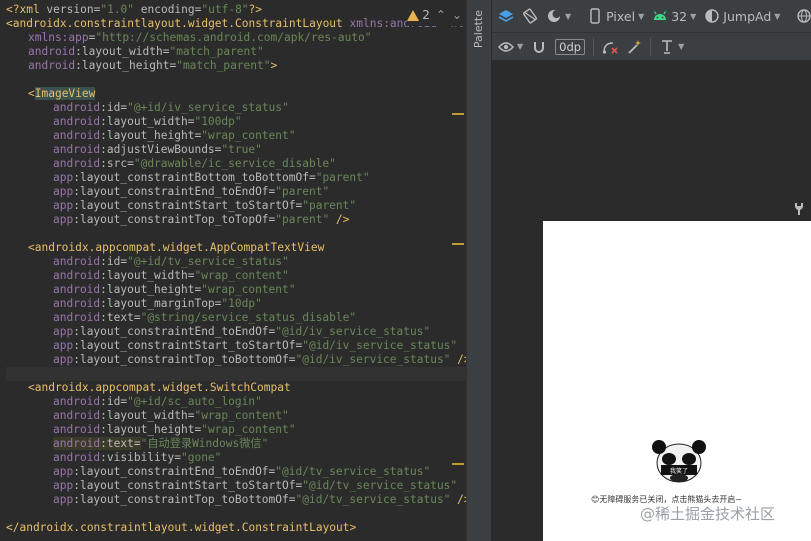 This screenshot has height=541, width=811. What do you see at coordinates (236, 262) in the screenshot?
I see `code-line: android:id="@+id/tv_service_status"` at bounding box center [236, 262].